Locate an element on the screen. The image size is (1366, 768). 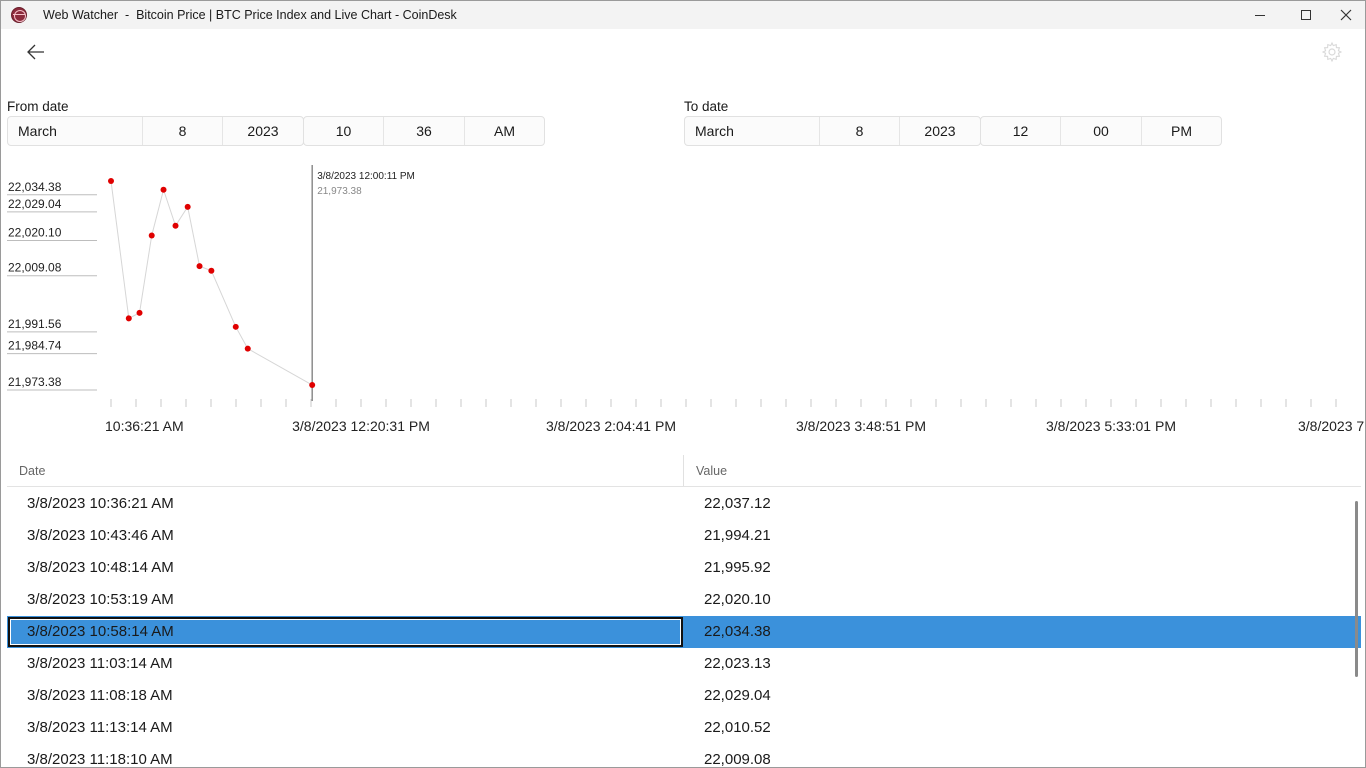
arrow-left-icon is located at coordinates (35, 52).